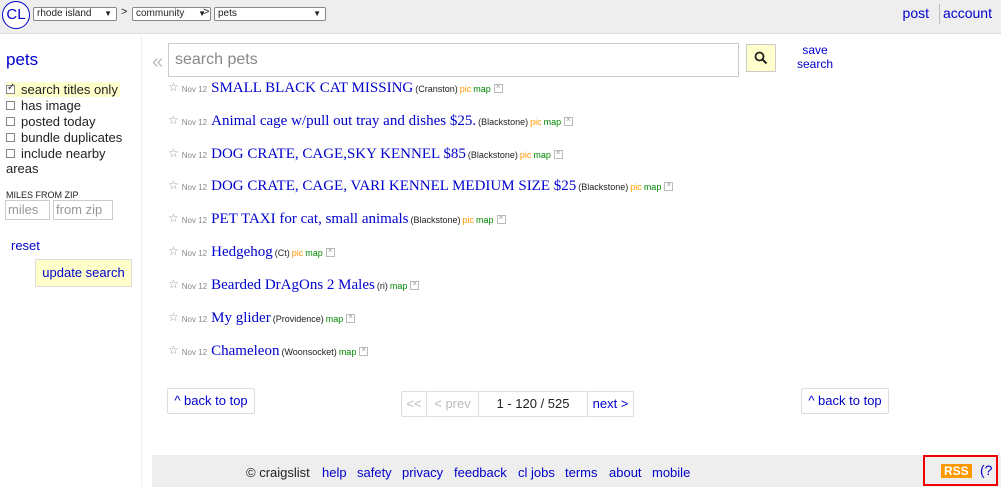  I want to click on footer-link-feedback: feedback, so click(480, 472).